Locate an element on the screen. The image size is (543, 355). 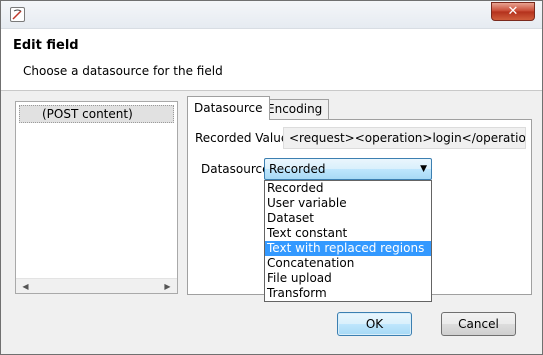
recorded-value-label: Recorded Value is located at coordinates (242, 138).